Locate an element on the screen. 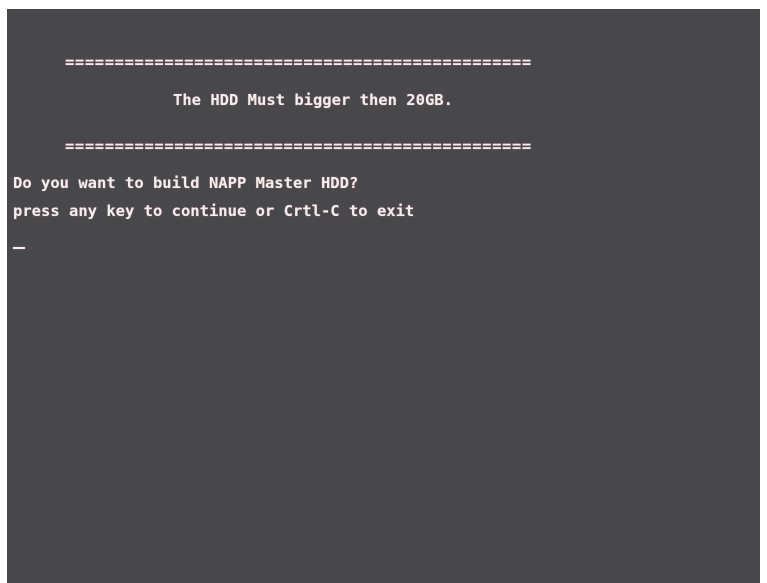 The height and width of the screenshot is (583, 767). text-cursor is located at coordinates (19, 248).